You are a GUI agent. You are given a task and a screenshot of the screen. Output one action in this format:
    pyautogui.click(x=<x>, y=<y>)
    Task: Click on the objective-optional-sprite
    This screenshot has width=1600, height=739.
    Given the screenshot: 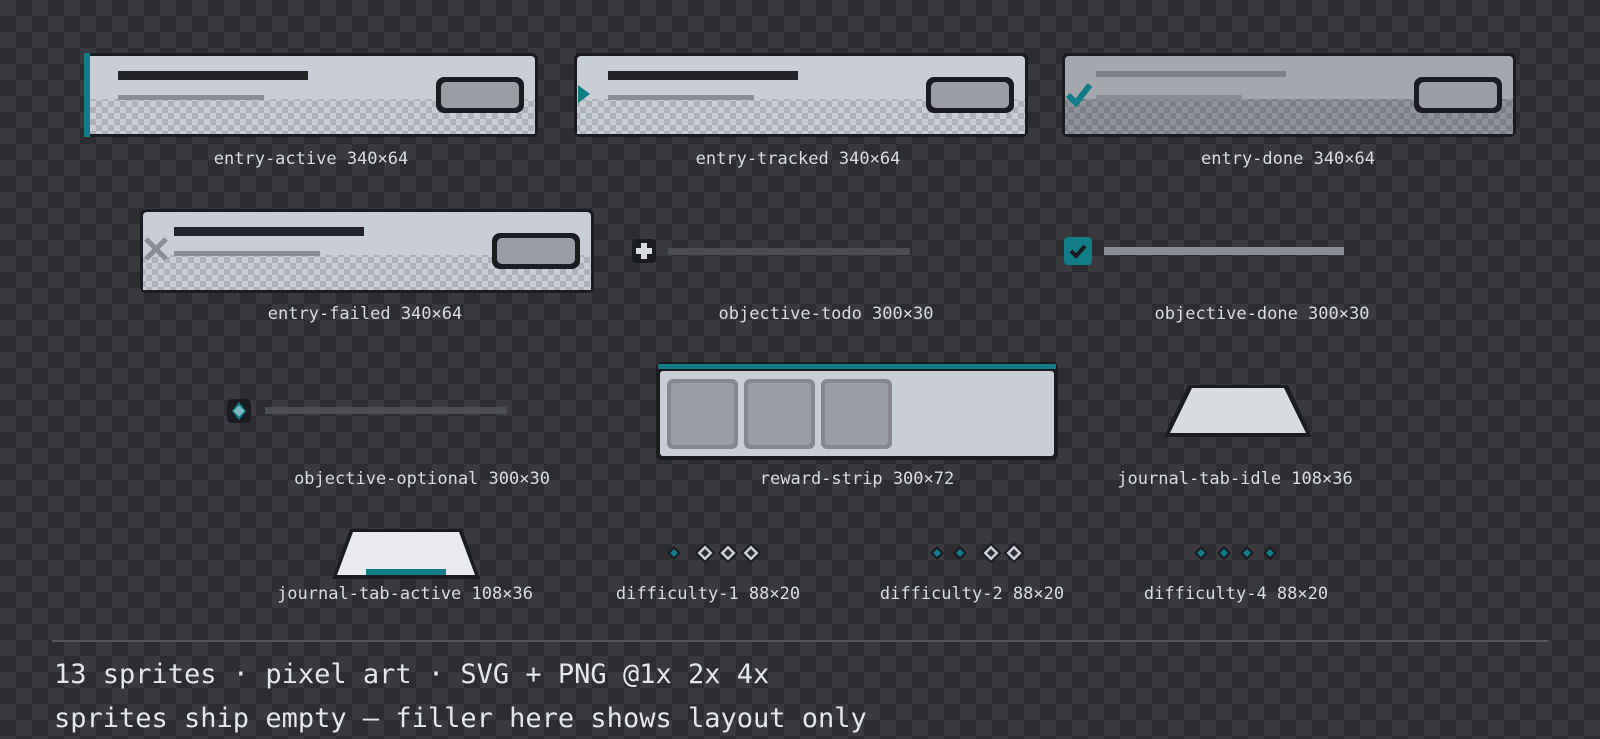 What is the action you would take?
    pyautogui.click(x=368, y=411)
    